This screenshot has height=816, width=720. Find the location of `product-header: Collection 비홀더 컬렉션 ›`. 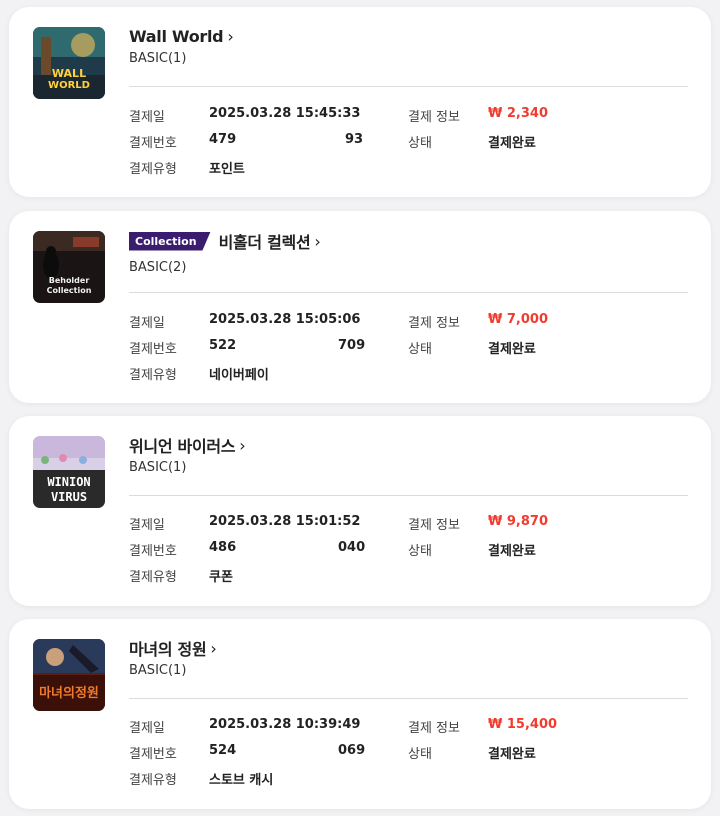

product-header: Collection 비홀더 컬렉션 › is located at coordinates (225, 241).